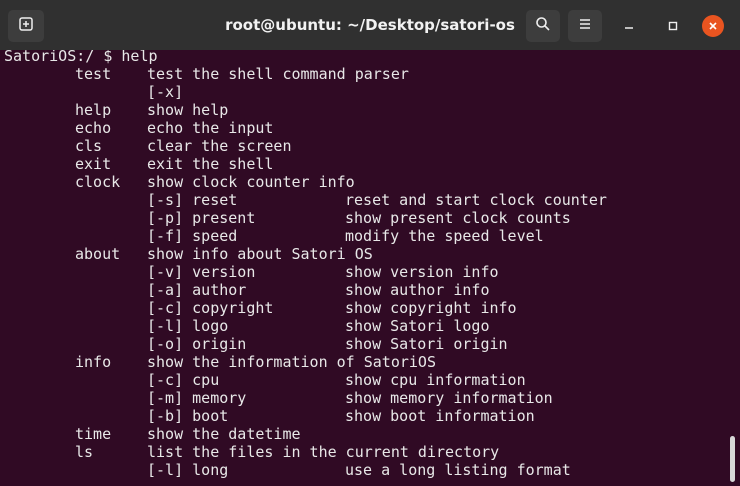  Describe the element at coordinates (93, 110) in the screenshot. I see `command-name: help` at that location.